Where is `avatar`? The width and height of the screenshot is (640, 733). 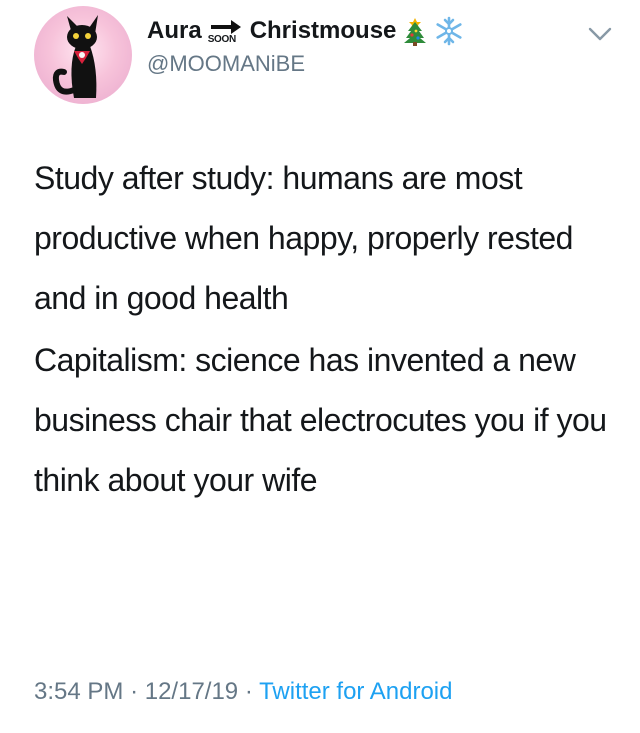 avatar is located at coordinates (83, 55).